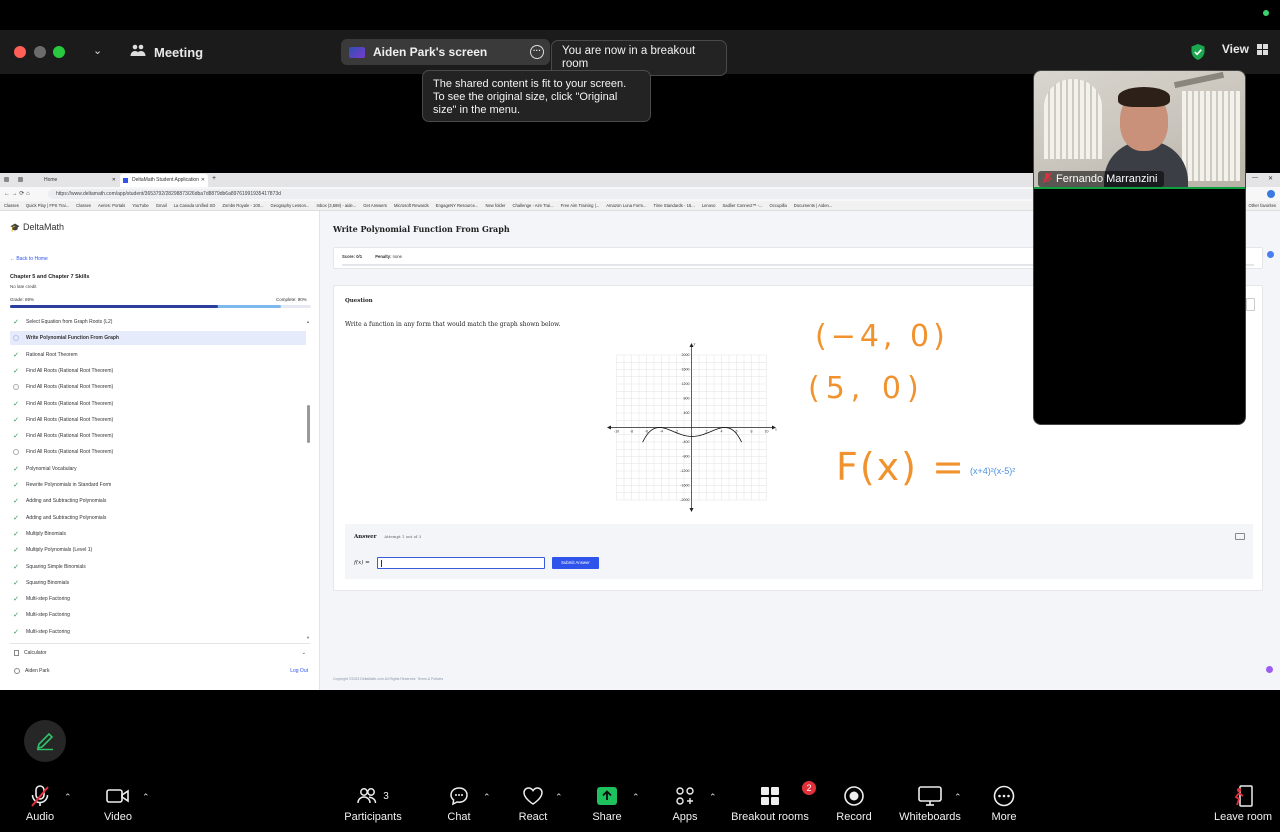 Image resolution: width=1280 pixels, height=832 pixels. I want to click on share-button: Share, so click(607, 803).